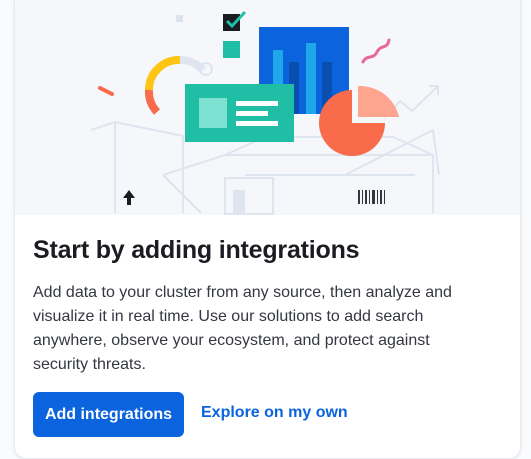 The height and width of the screenshot is (459, 531). I want to click on card-title: Start by adding integrations, so click(196, 250).